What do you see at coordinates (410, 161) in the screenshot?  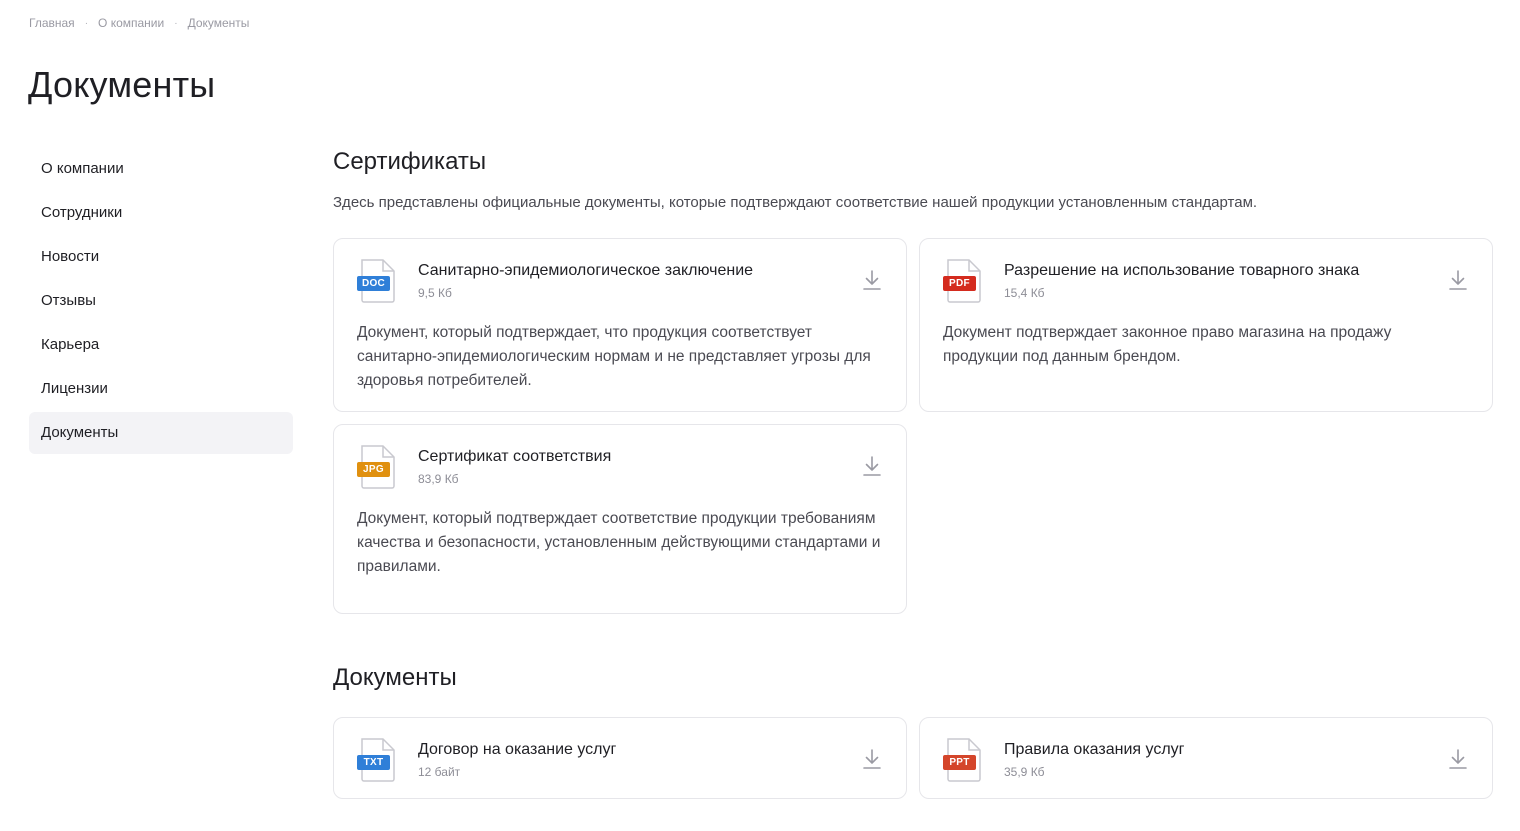 I see `certificates-title: Сертификаты` at bounding box center [410, 161].